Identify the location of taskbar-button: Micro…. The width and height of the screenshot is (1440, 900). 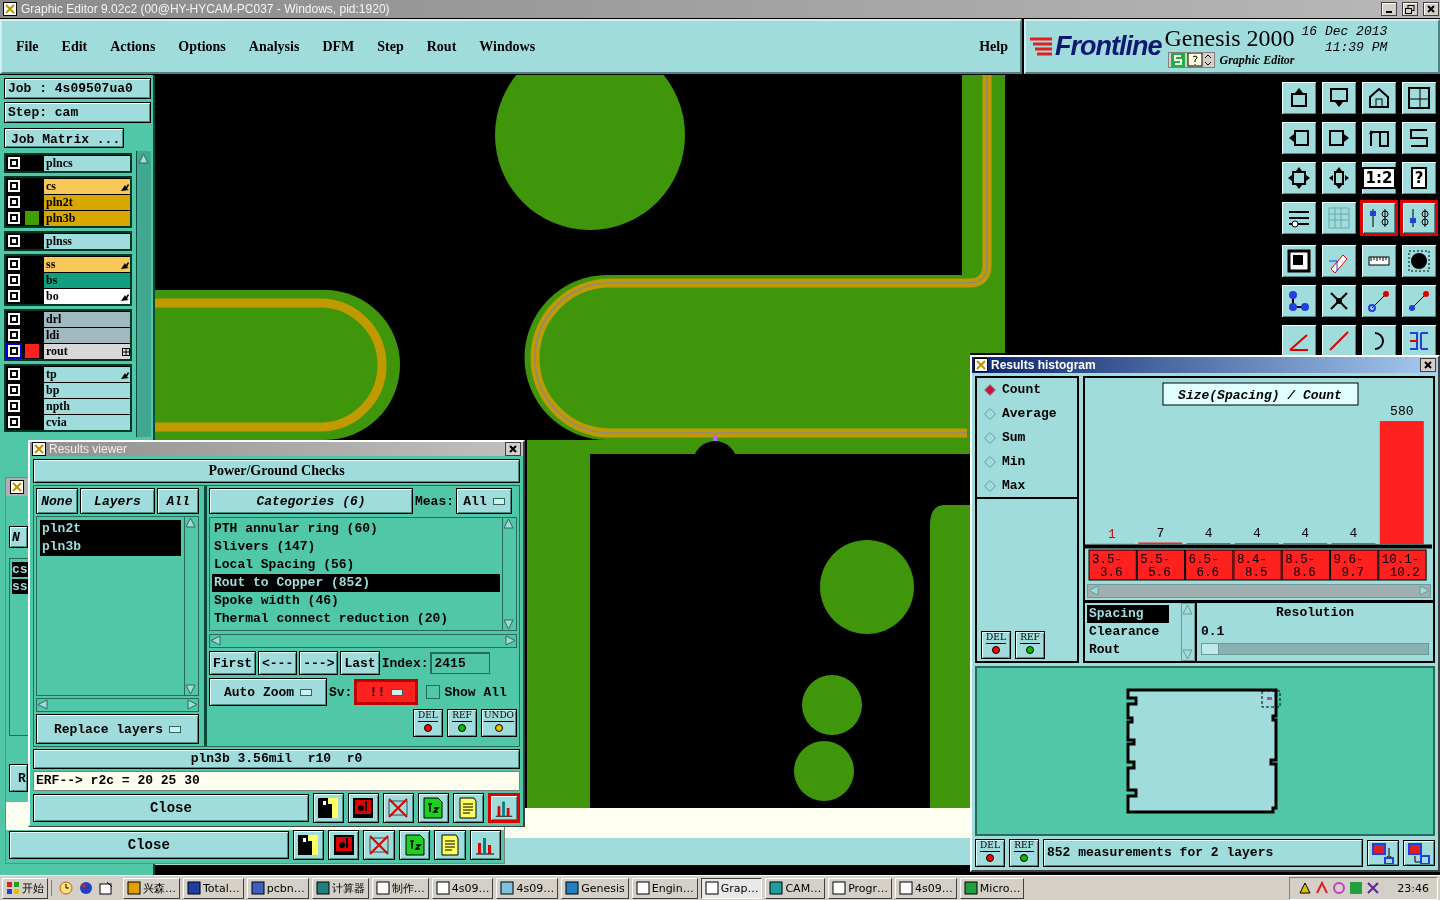
(992, 888).